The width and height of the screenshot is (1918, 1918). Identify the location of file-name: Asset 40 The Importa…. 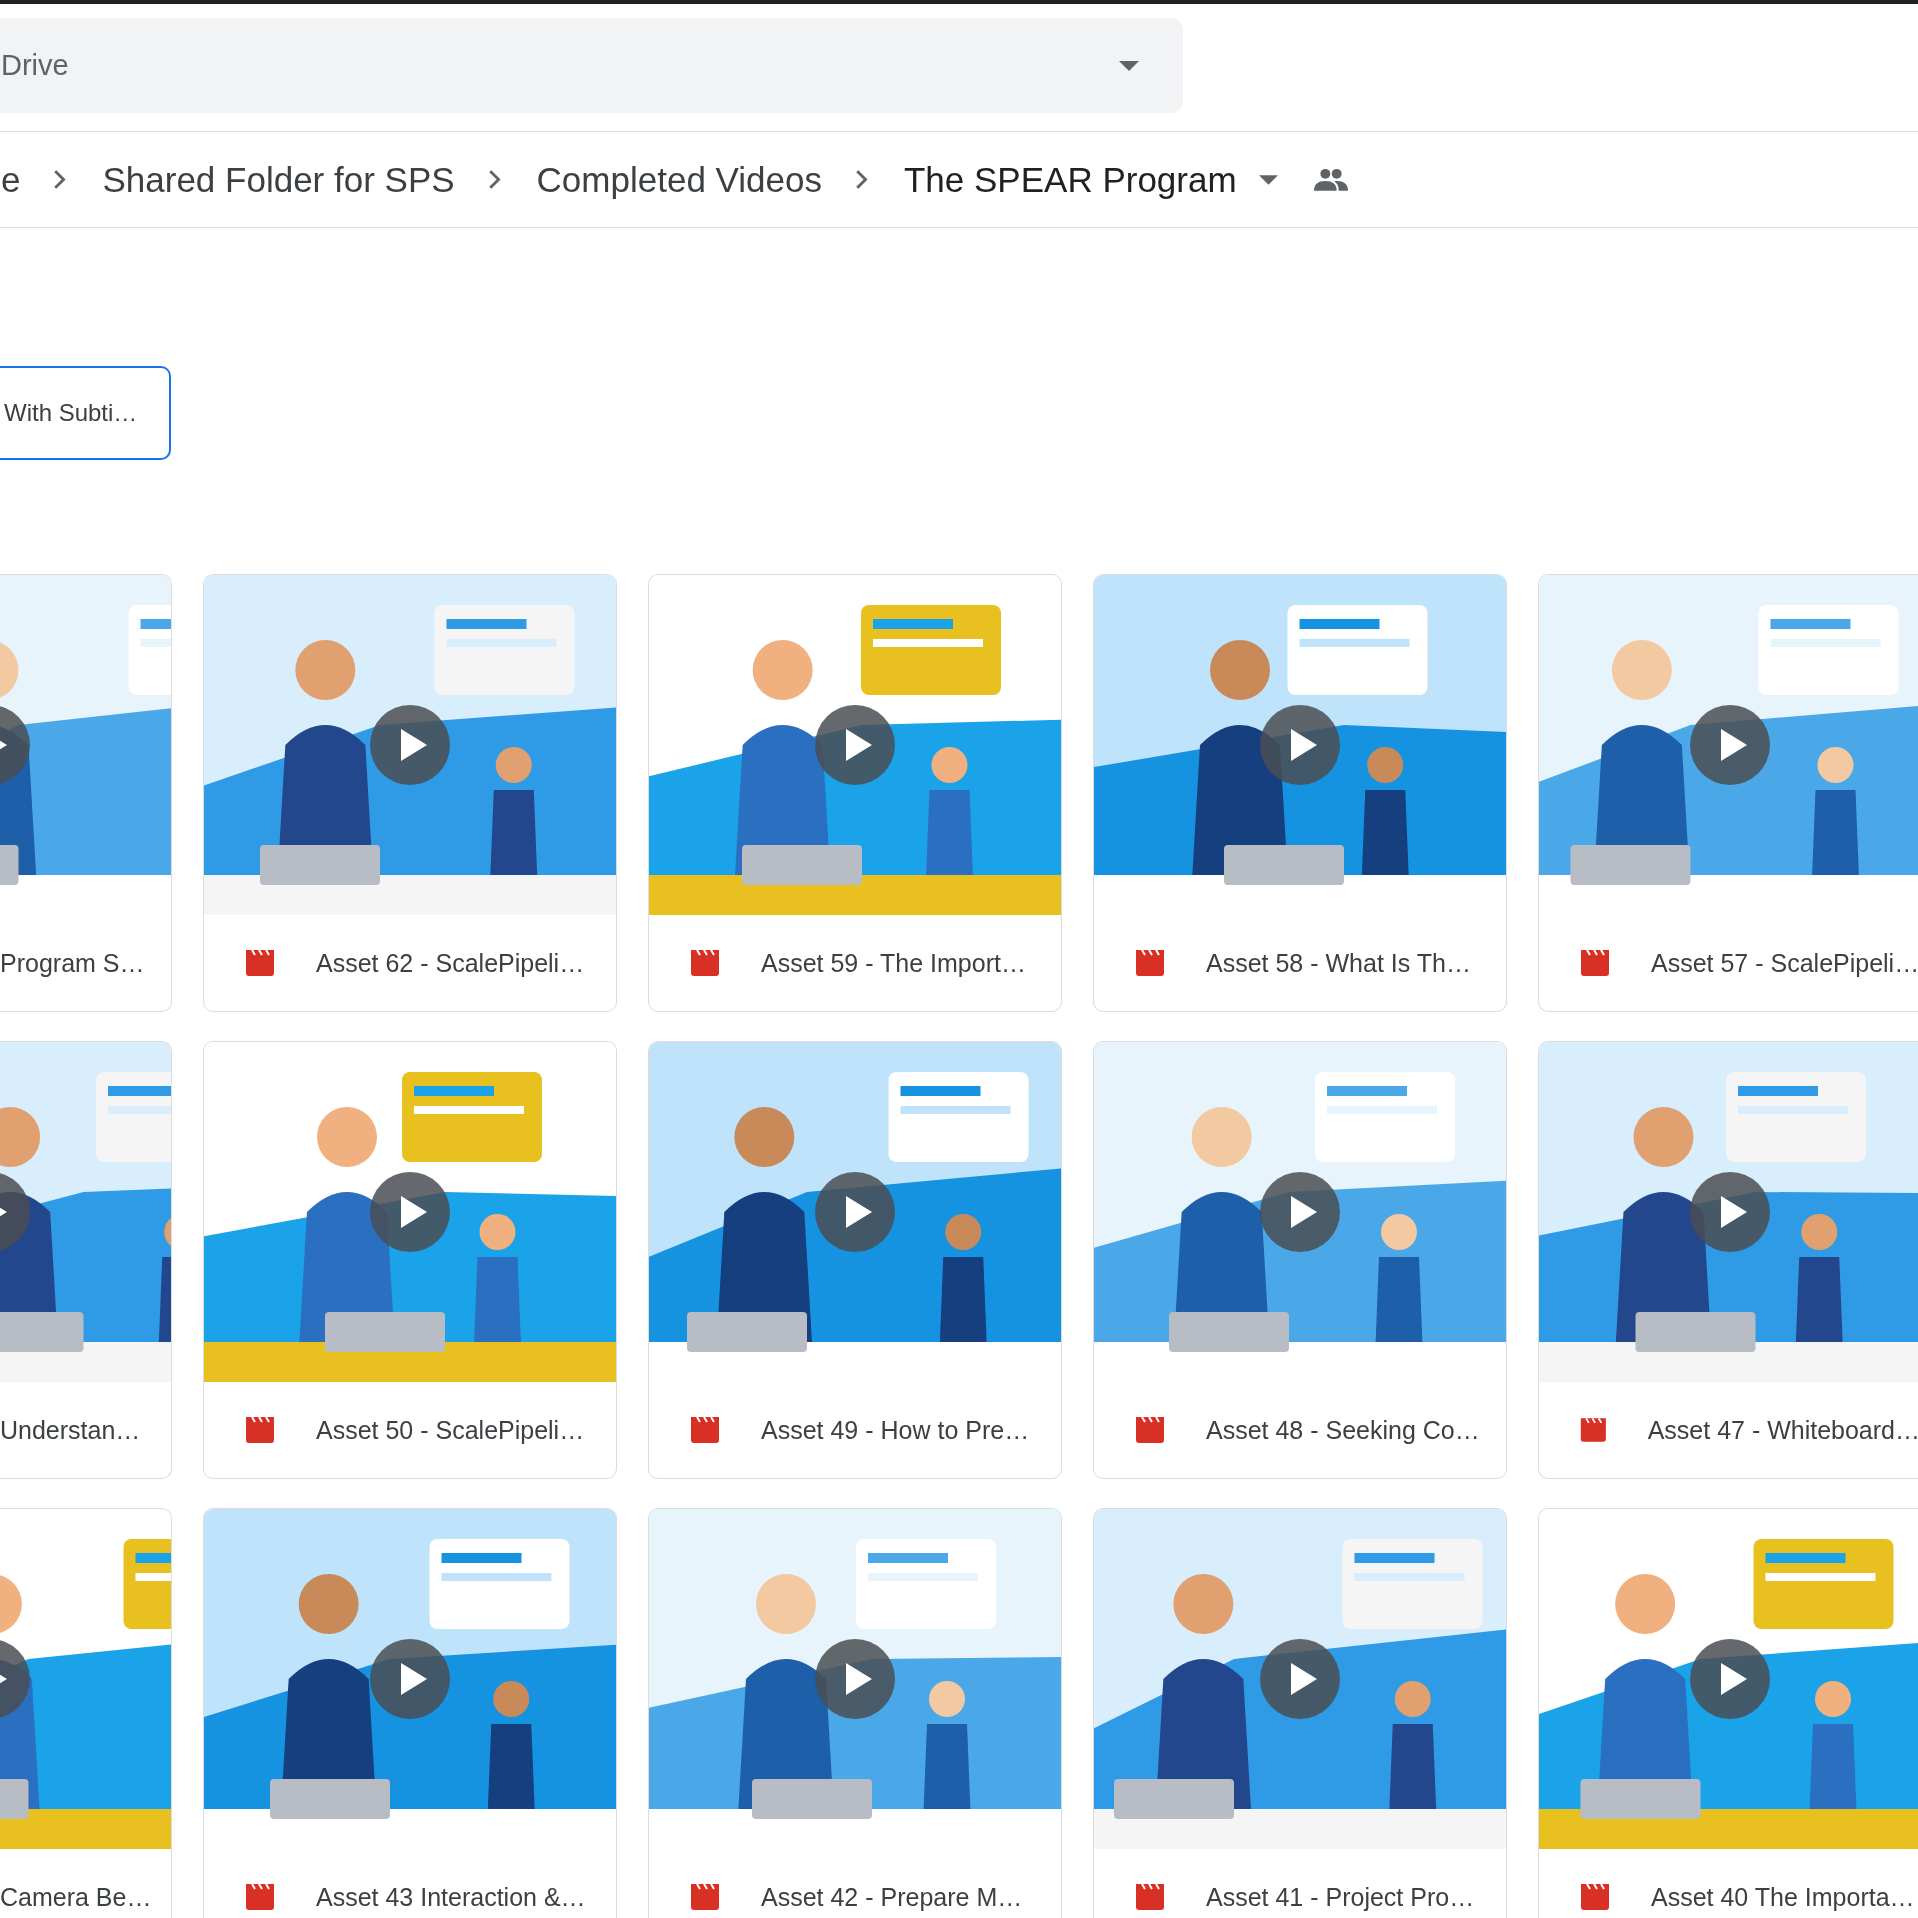
(1783, 1897).